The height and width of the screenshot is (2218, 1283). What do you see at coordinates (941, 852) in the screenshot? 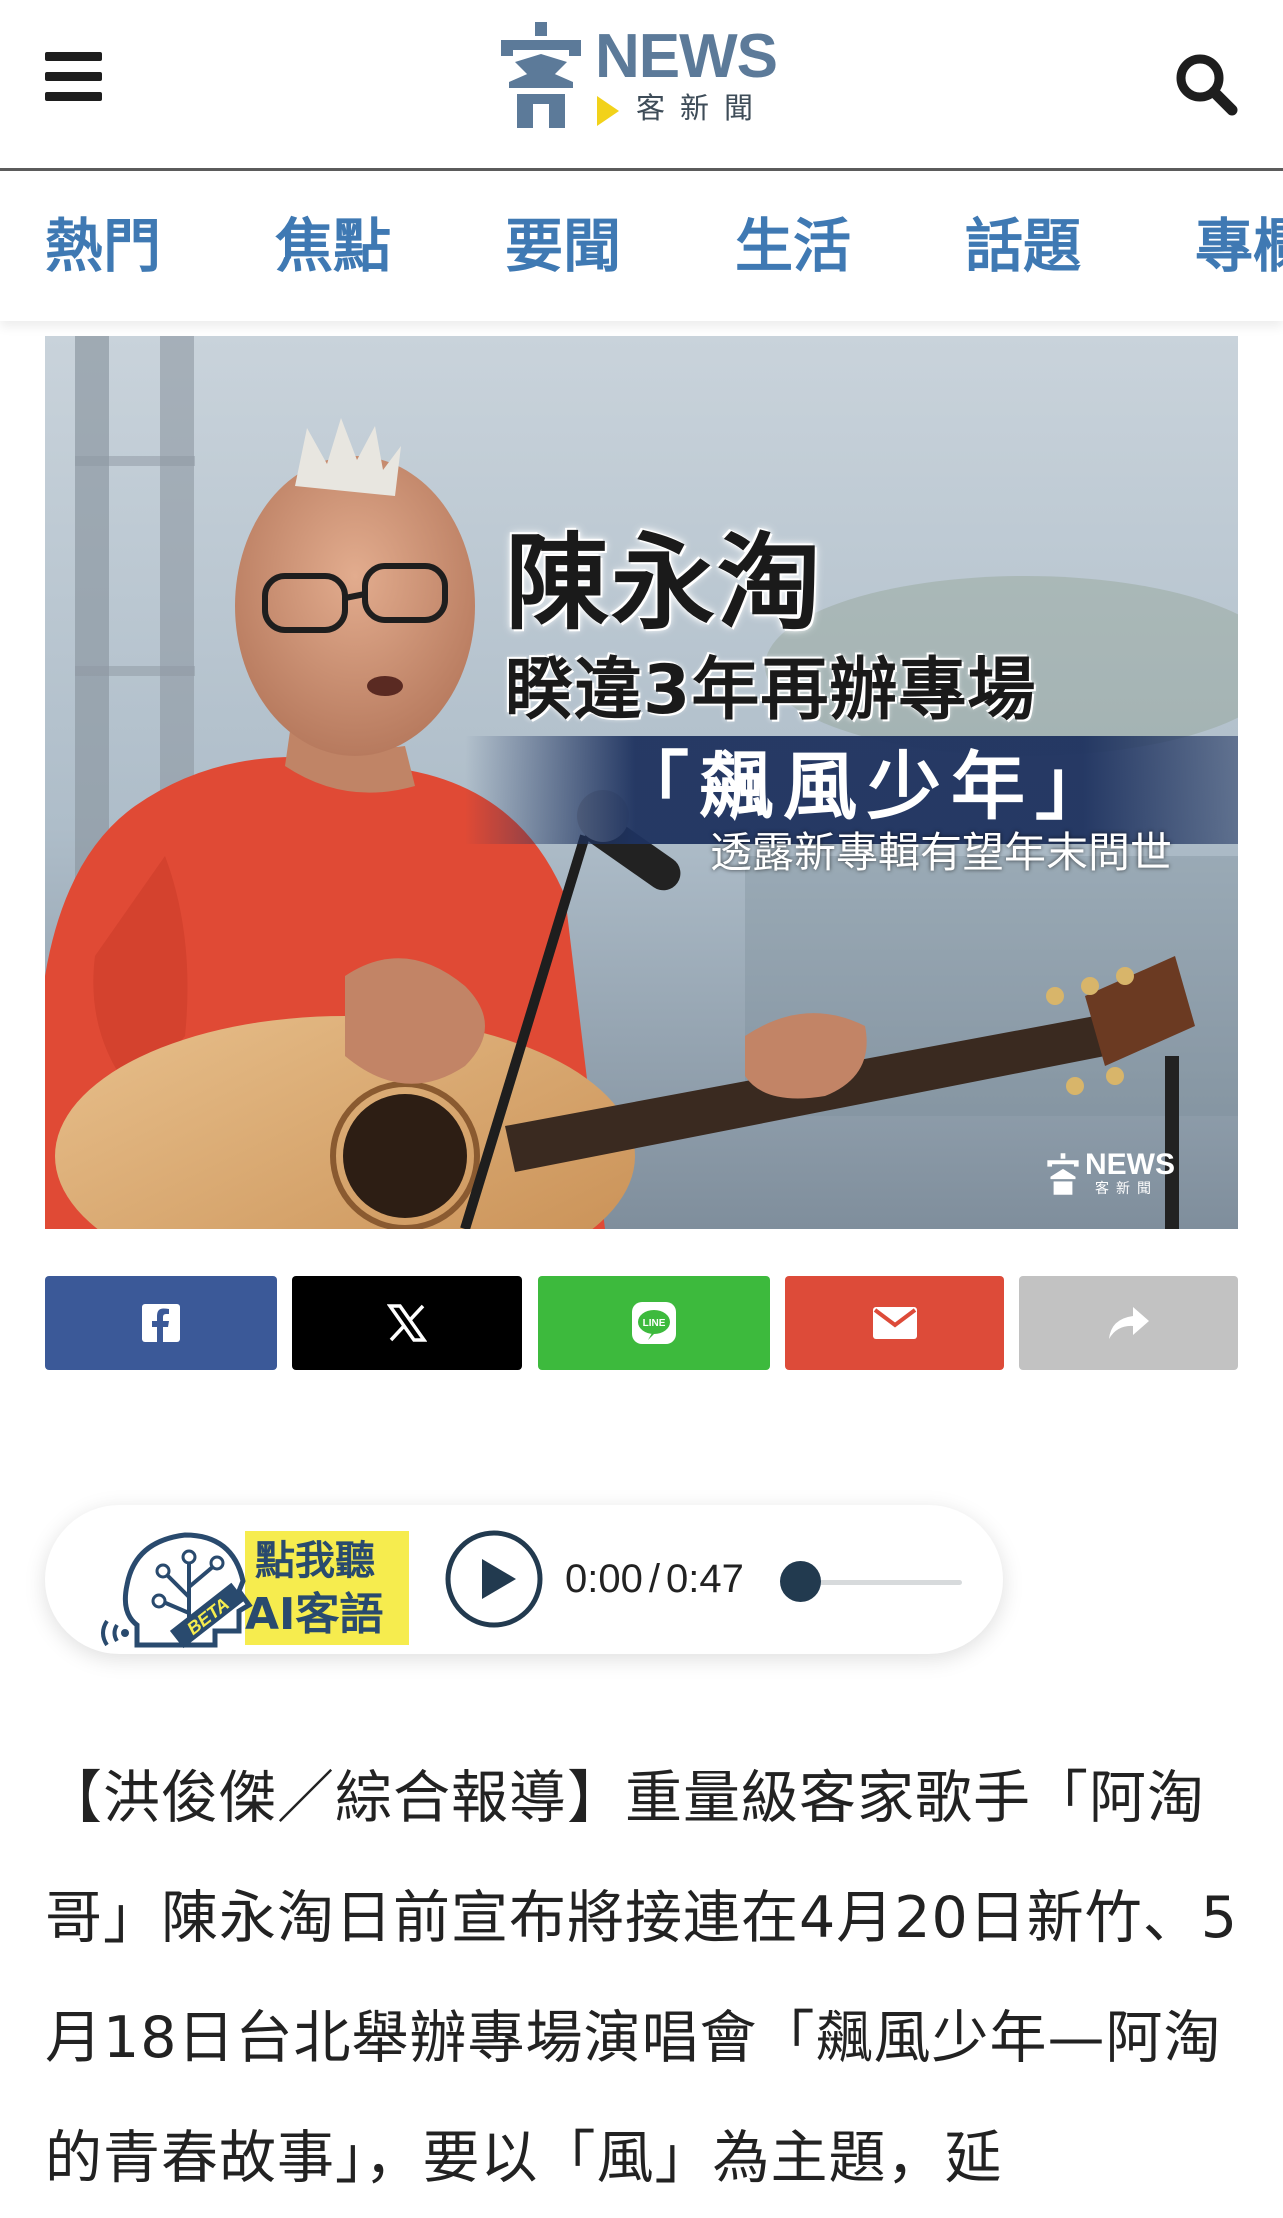
I see `hero-subtitle-3: 透露新專輯有望年末問世` at bounding box center [941, 852].